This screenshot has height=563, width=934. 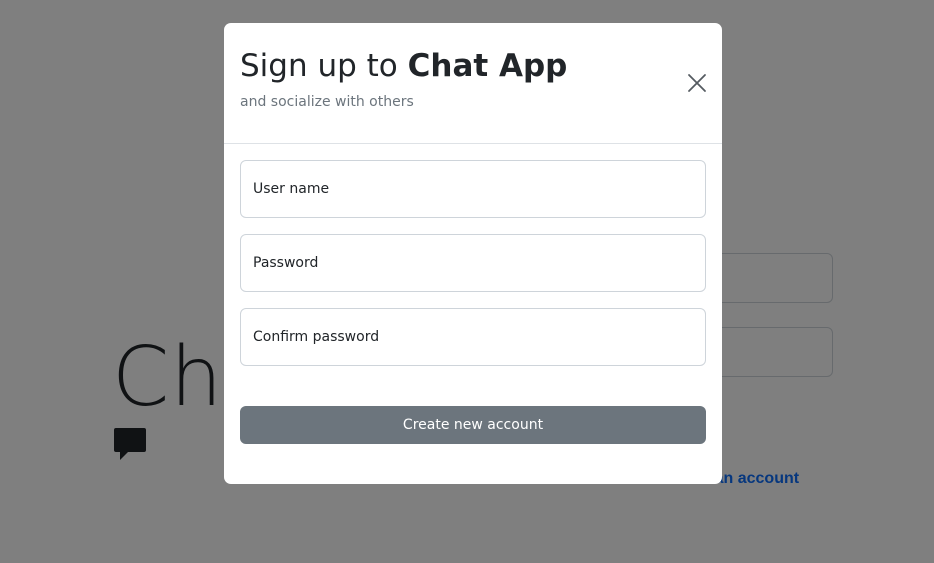 I want to click on modal-title: Sign up to Chat App, so click(x=473, y=66).